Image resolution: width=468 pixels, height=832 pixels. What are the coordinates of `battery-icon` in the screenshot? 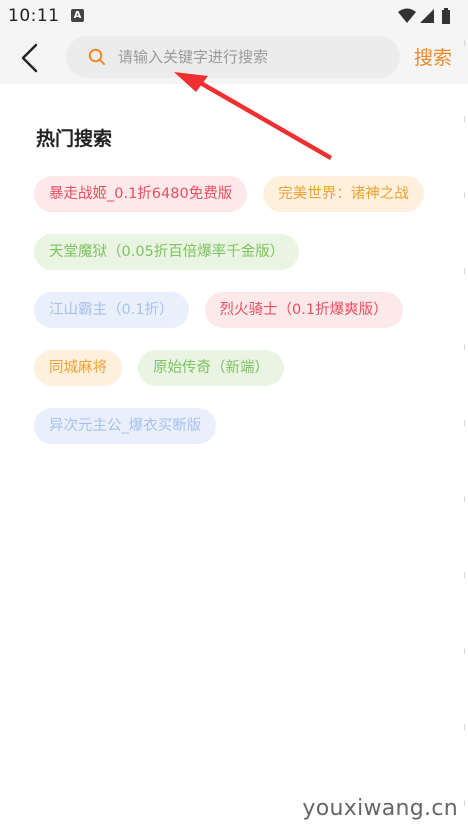 It's located at (446, 16).